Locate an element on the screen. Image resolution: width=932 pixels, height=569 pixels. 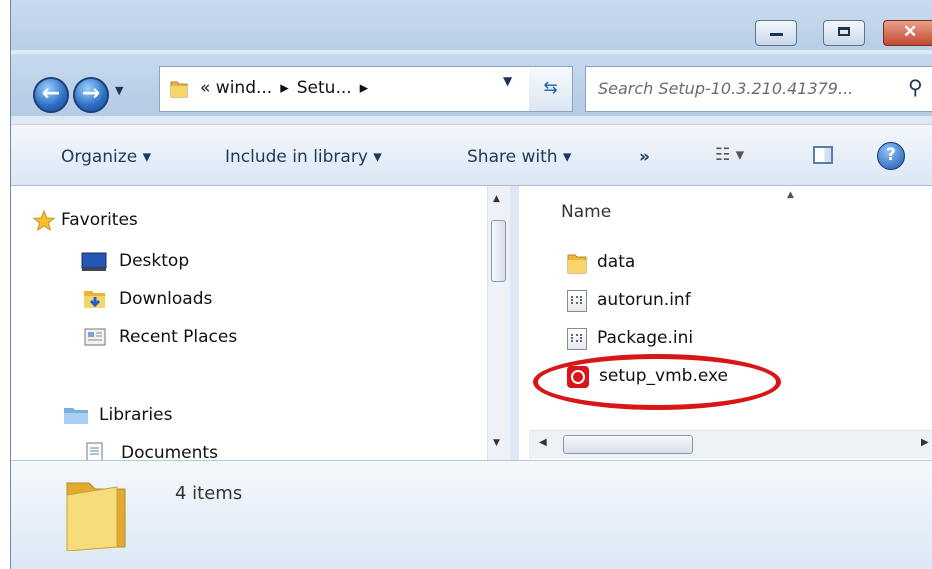
address-dropdown: ▼ is located at coordinates (507, 81).